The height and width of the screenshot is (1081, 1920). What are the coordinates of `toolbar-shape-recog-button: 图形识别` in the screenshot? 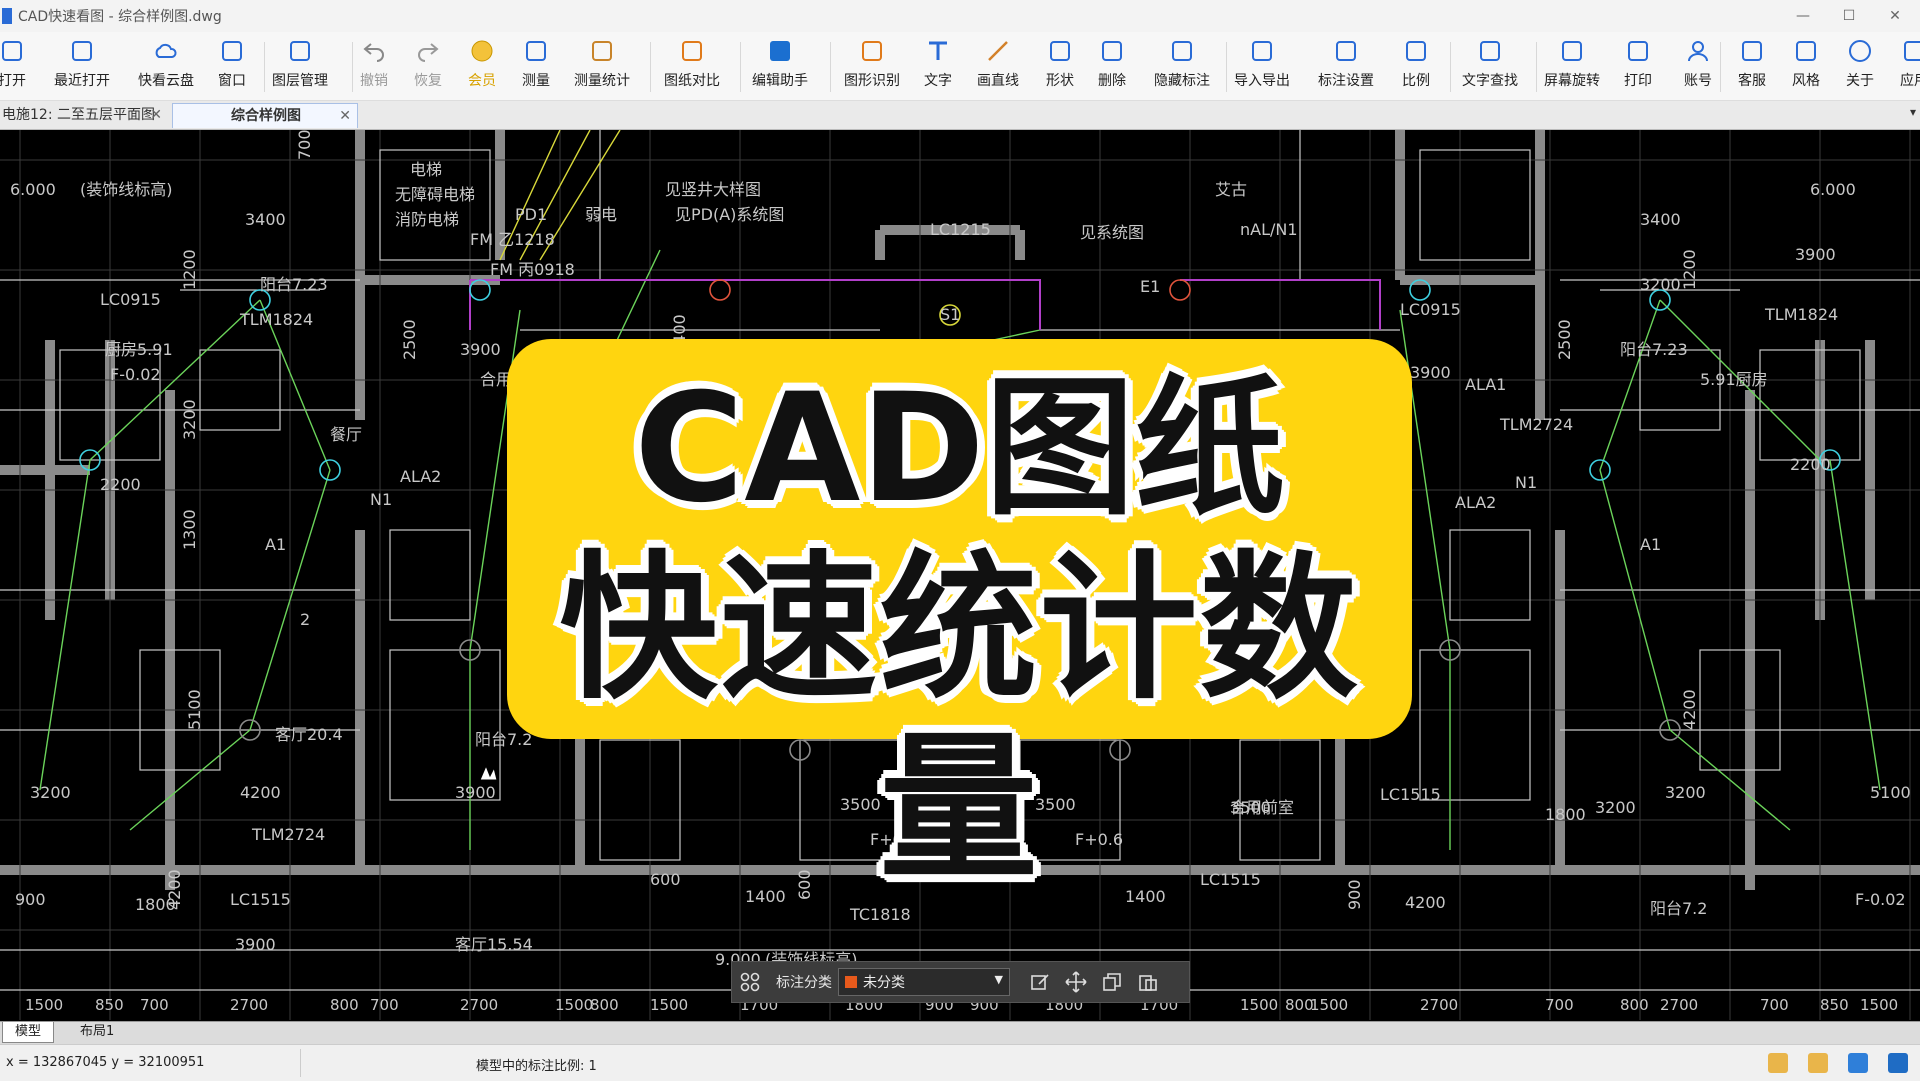 It's located at (872, 67).